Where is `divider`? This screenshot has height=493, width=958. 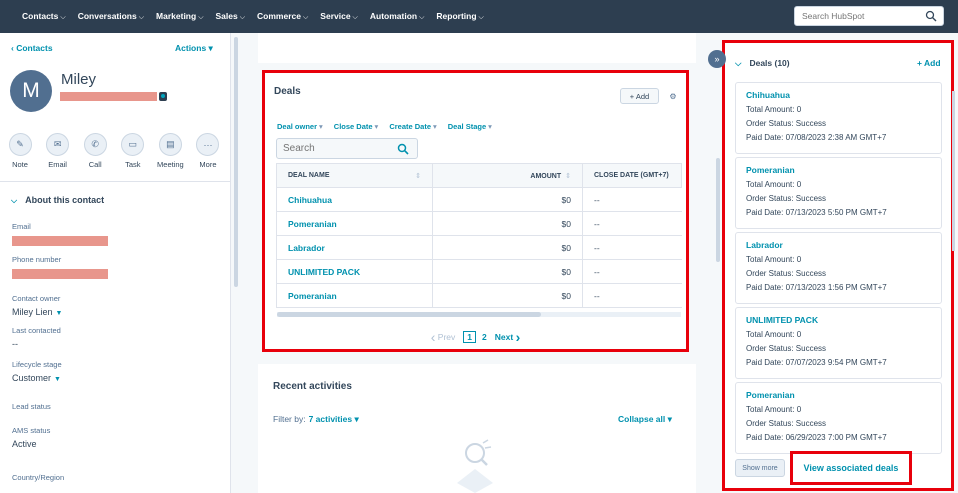 divider is located at coordinates (115, 181).